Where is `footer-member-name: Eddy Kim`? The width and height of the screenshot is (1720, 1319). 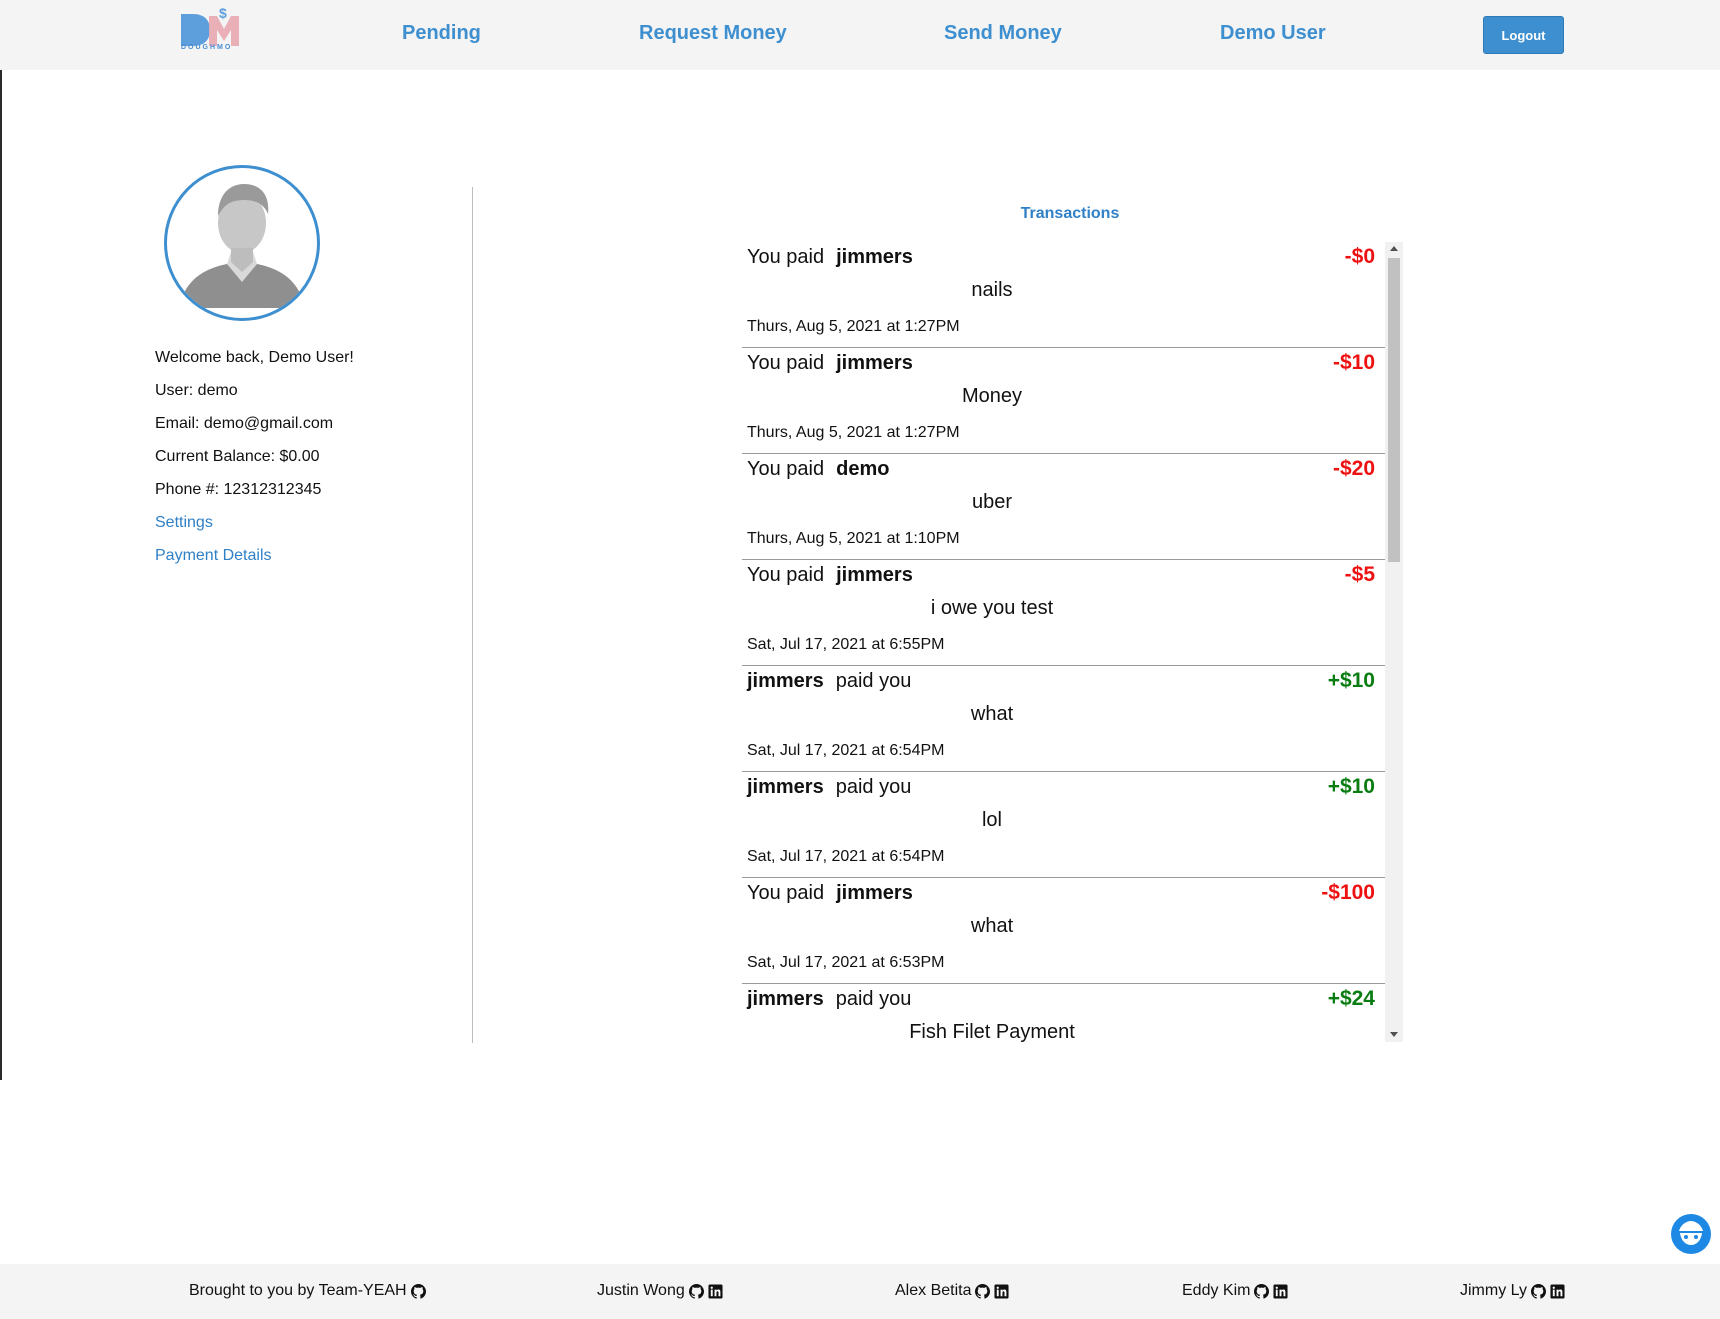 footer-member-name: Eddy Kim is located at coordinates (1216, 1290).